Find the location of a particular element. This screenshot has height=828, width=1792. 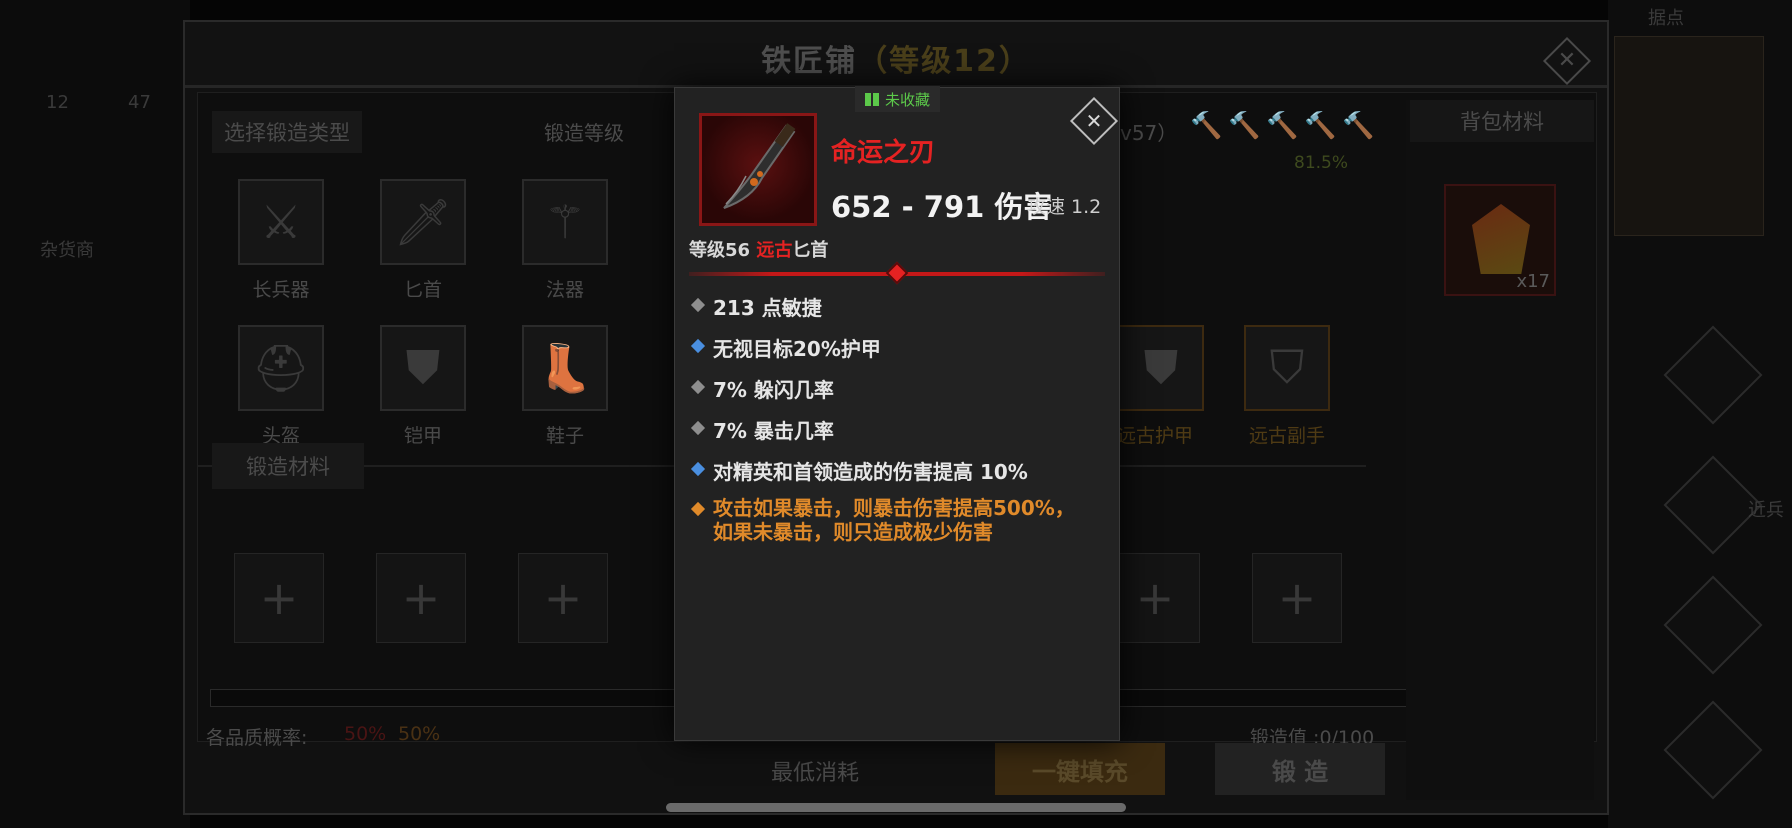

divider-gem-icon is located at coordinates (897, 273).